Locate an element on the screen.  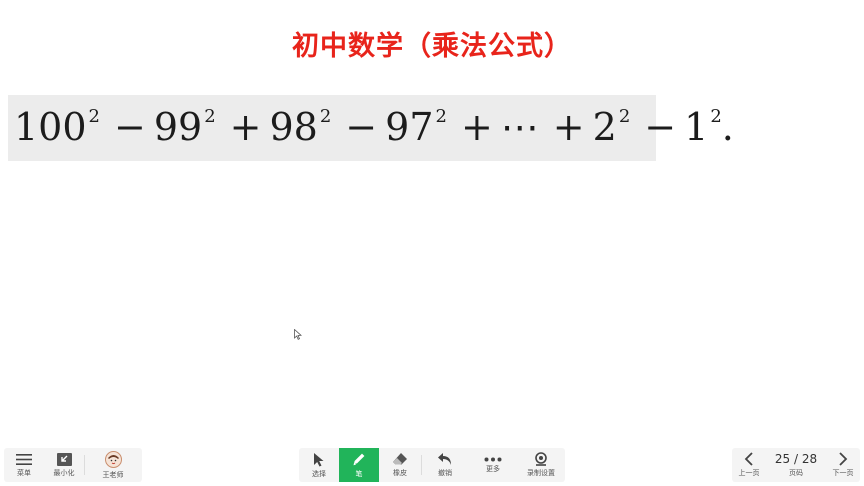
prev-page-label: 上一页 is located at coordinates (749, 473).